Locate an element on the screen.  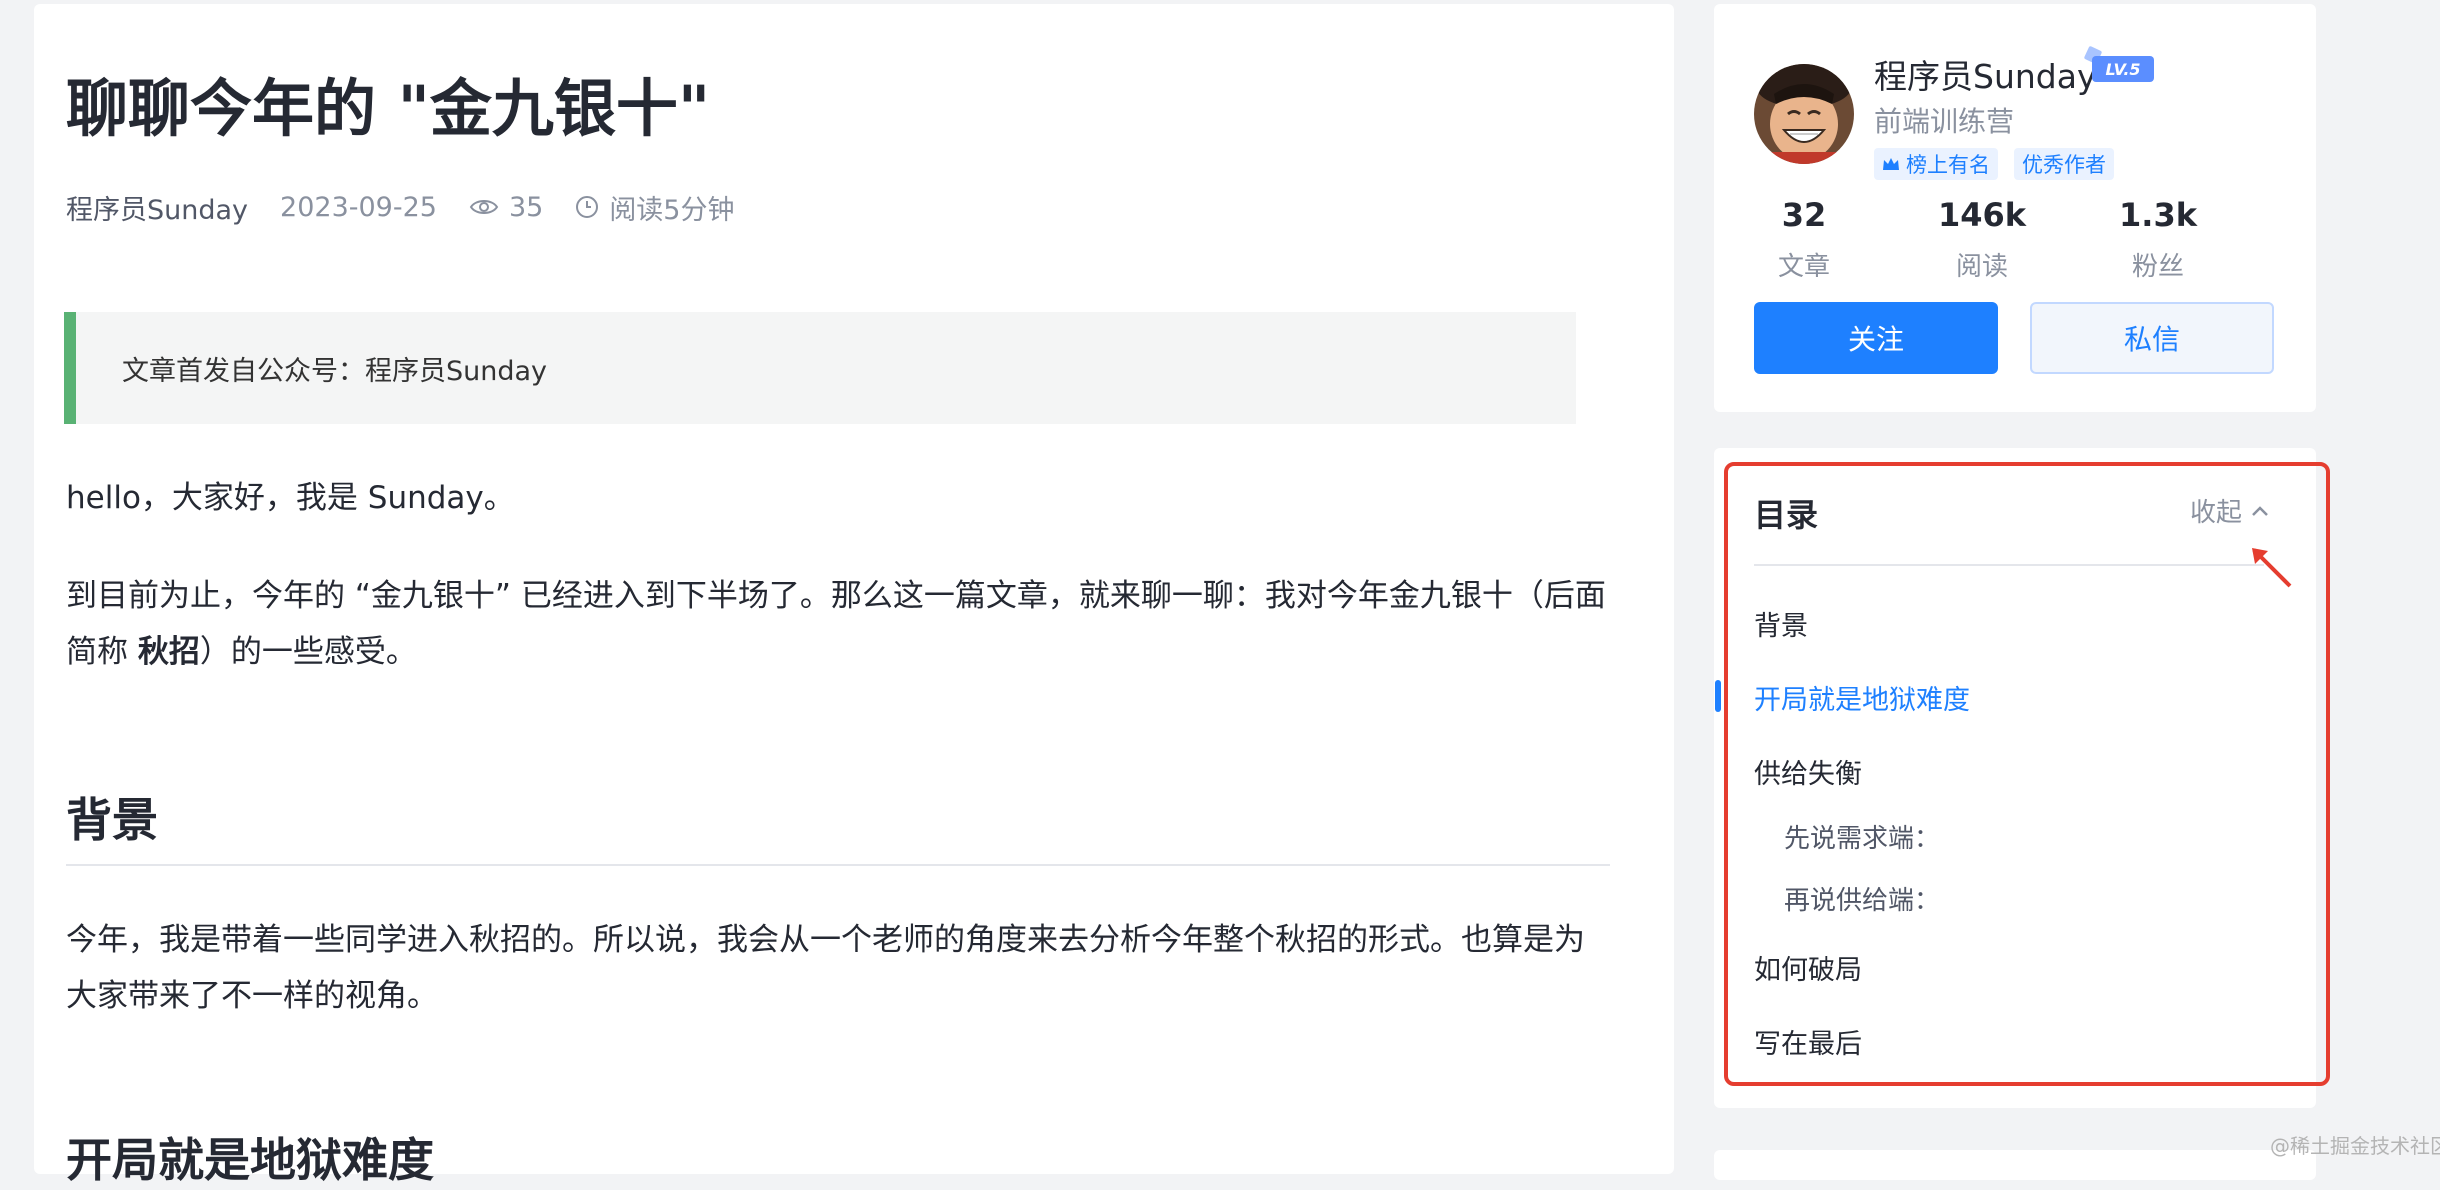
author-subtitle: 前端训练营 is located at coordinates (1944, 121).